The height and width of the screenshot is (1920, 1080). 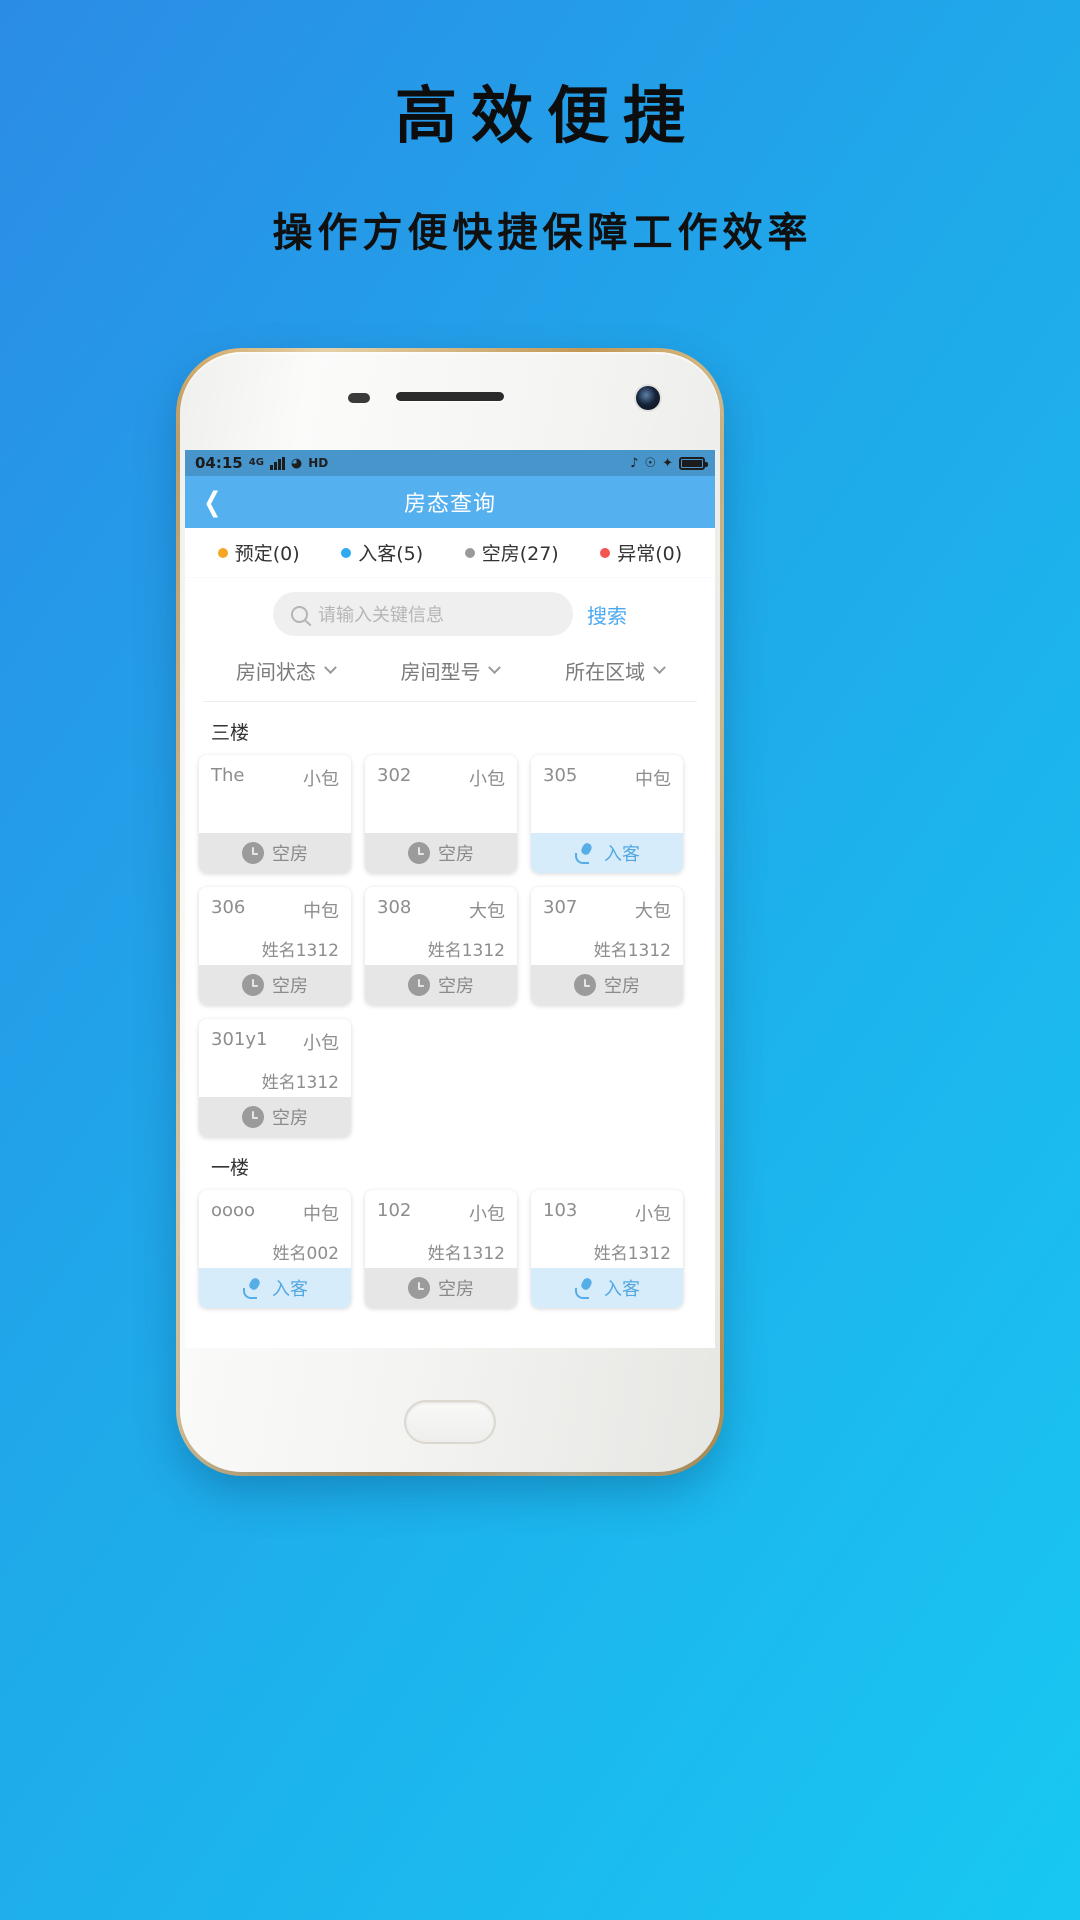 I want to click on room-number: 308, so click(x=394, y=907).